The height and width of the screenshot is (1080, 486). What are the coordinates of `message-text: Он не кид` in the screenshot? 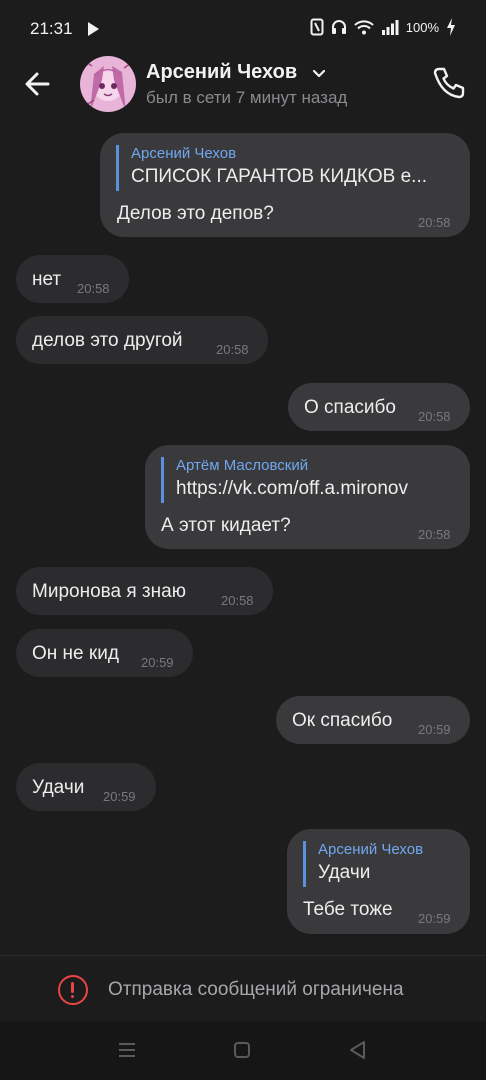 It's located at (75, 653).